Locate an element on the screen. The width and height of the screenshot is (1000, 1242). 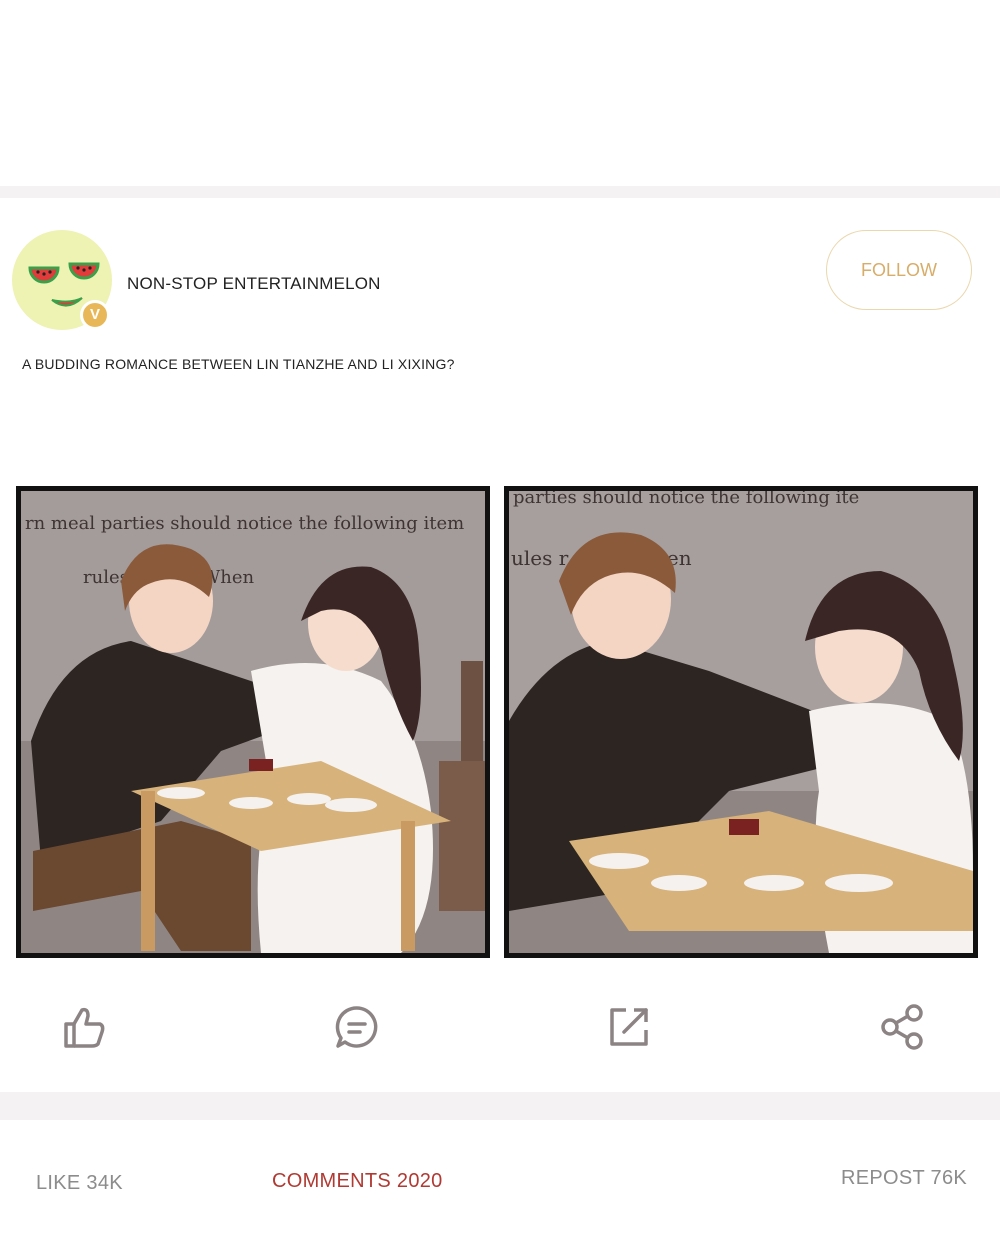
top-divider is located at coordinates (500, 192).